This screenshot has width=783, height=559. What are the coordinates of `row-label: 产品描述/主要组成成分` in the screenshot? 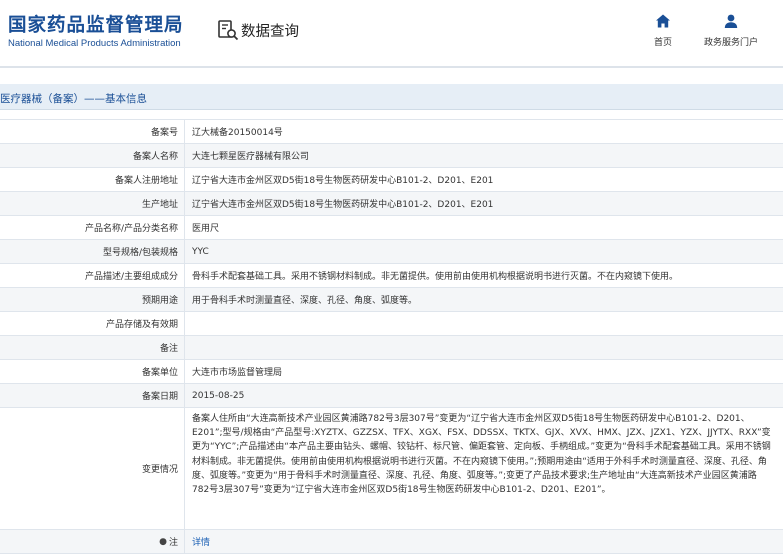 It's located at (92, 275).